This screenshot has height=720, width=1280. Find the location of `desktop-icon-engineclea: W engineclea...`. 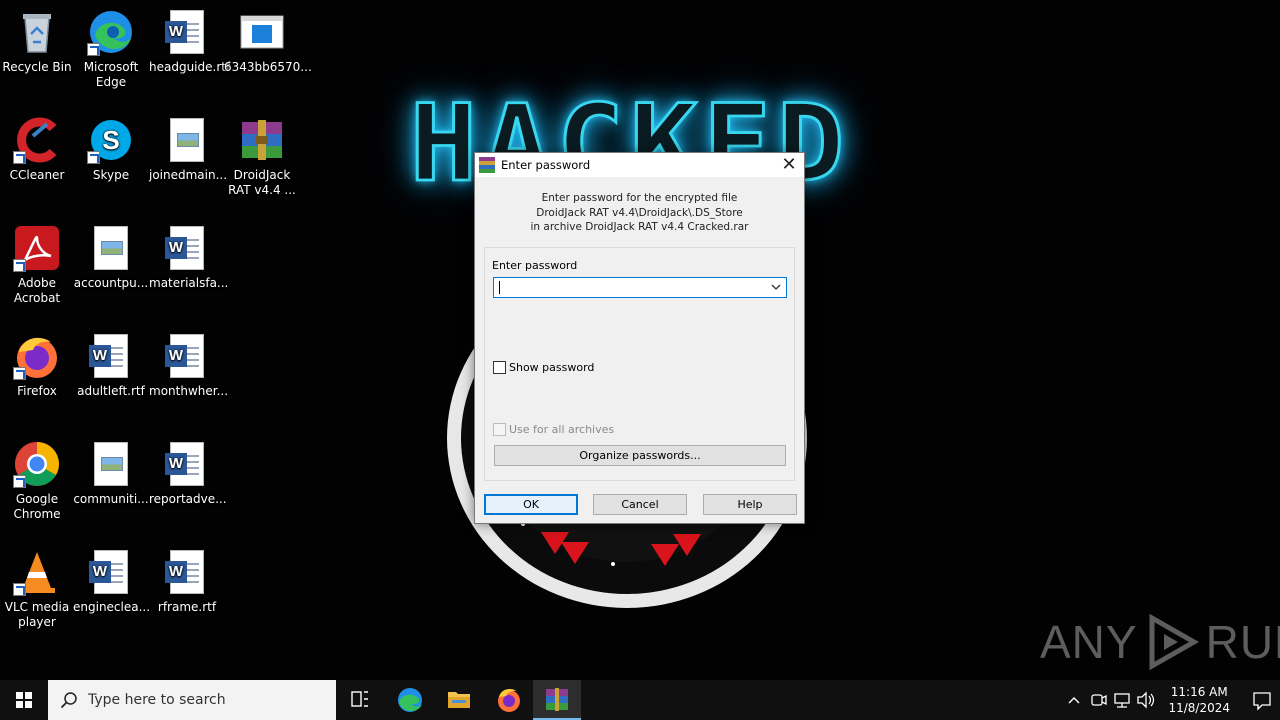

desktop-icon-engineclea: W engineclea... is located at coordinates (111, 581).